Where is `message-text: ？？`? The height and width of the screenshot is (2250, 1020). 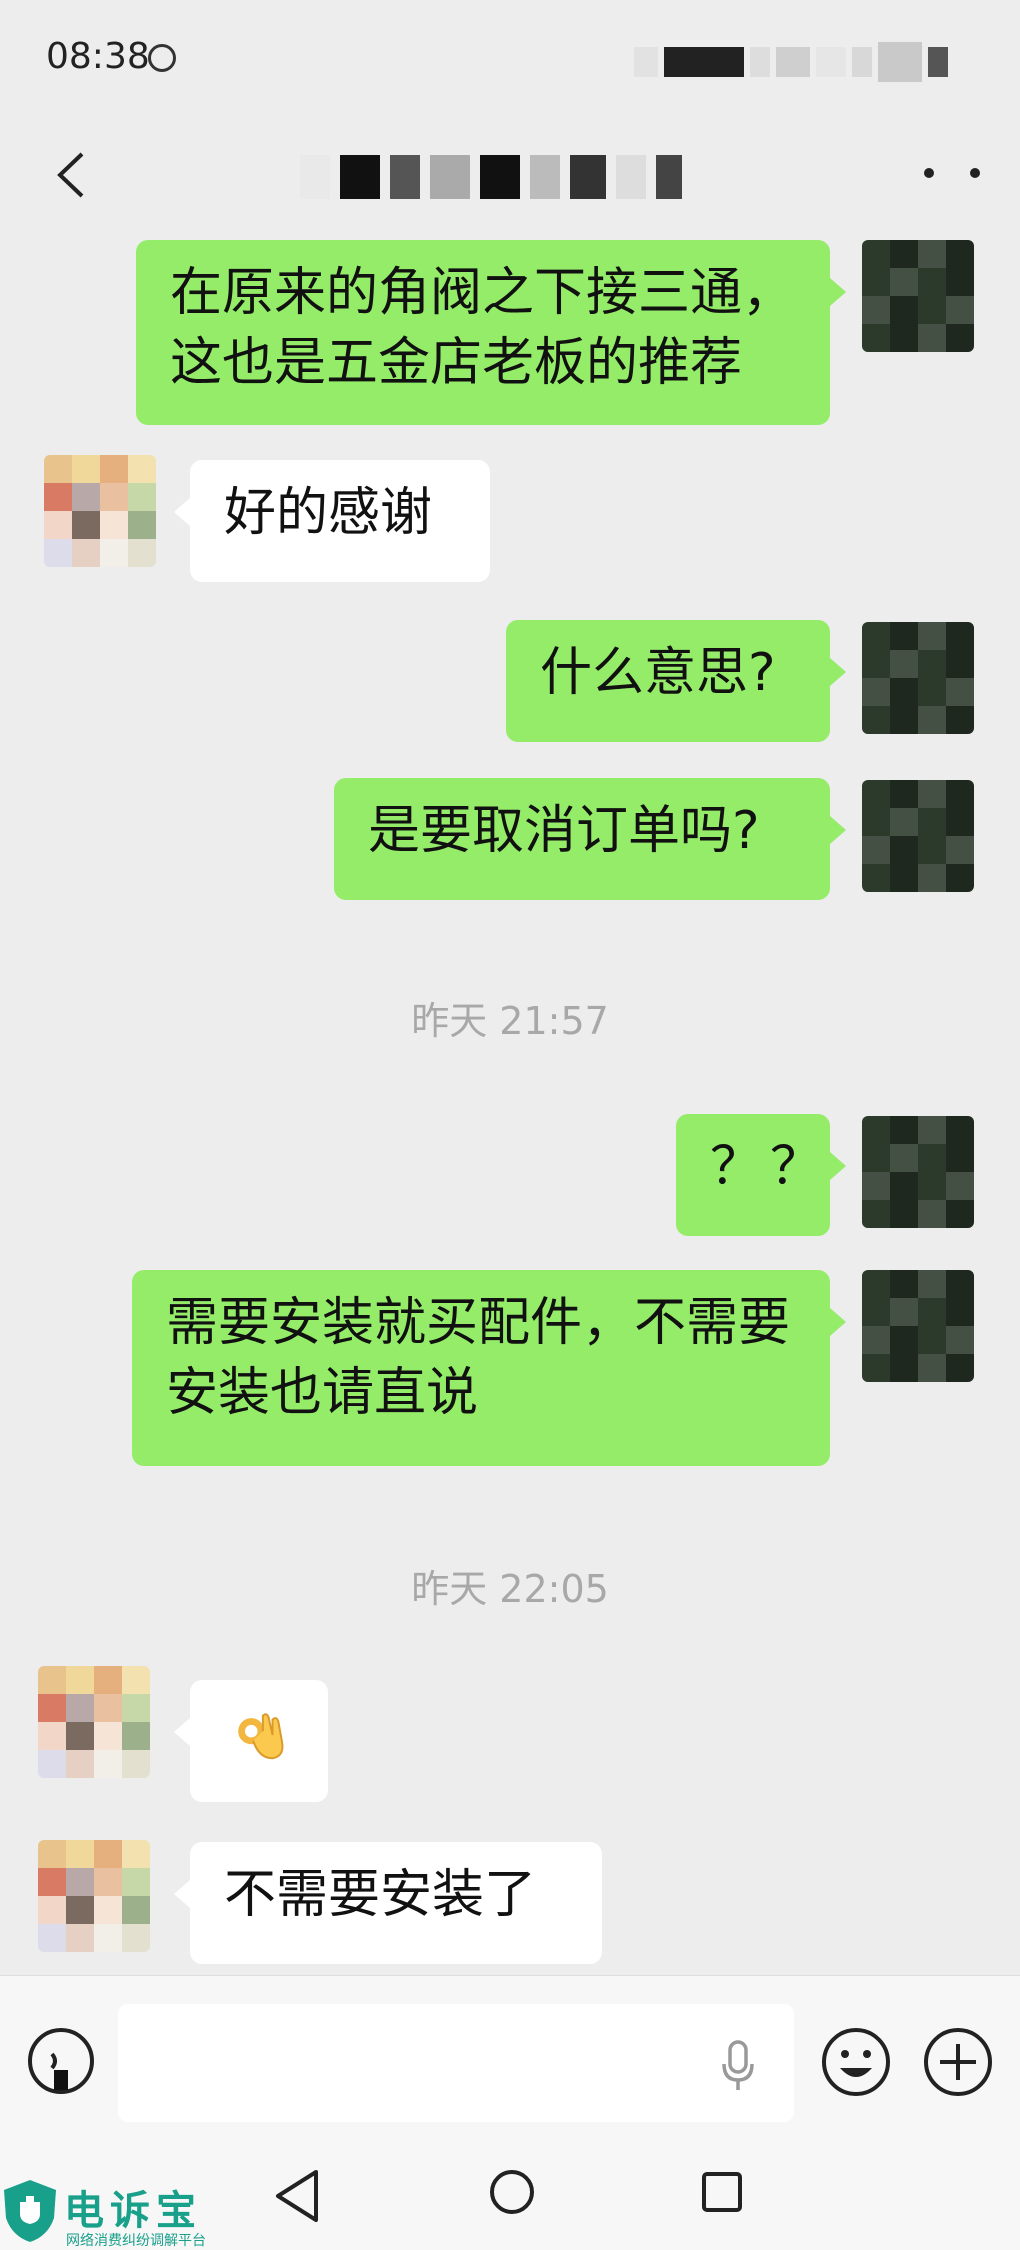
message-text: ？？ is located at coordinates (770, 1167).